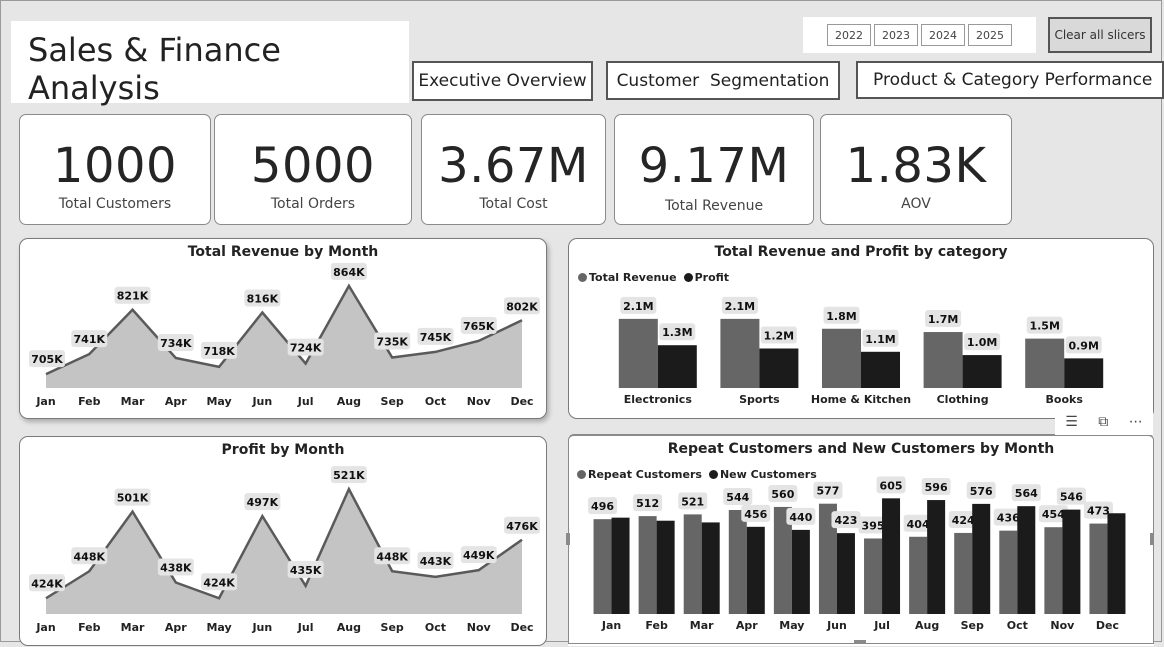 The image size is (1164, 647). What do you see at coordinates (479, 627) in the screenshot?
I see `x-tick-label: Nov` at bounding box center [479, 627].